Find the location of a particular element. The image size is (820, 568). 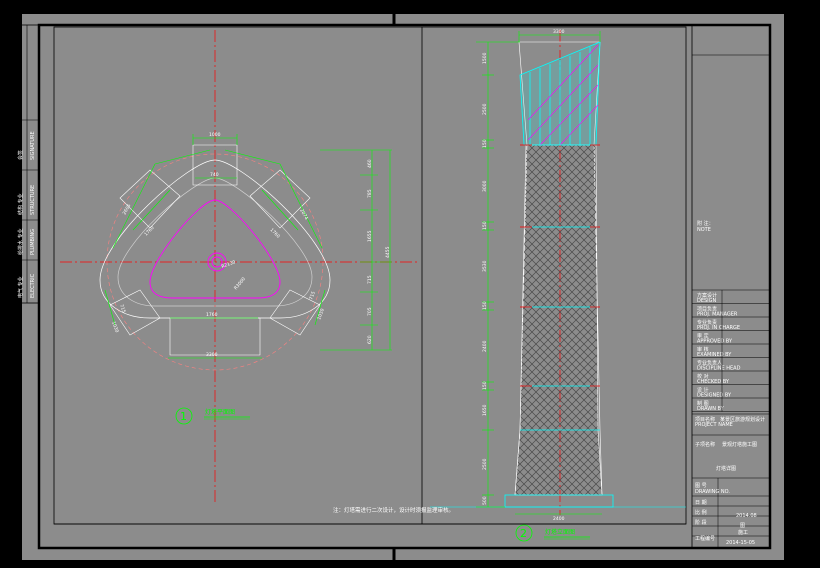

elev-dim-left-3: 150 is located at coordinates (485, 143).